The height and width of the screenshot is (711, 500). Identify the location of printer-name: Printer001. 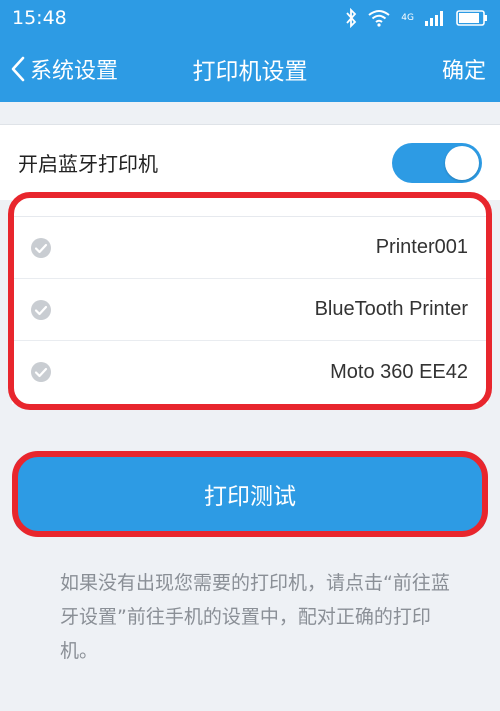
(421, 247).